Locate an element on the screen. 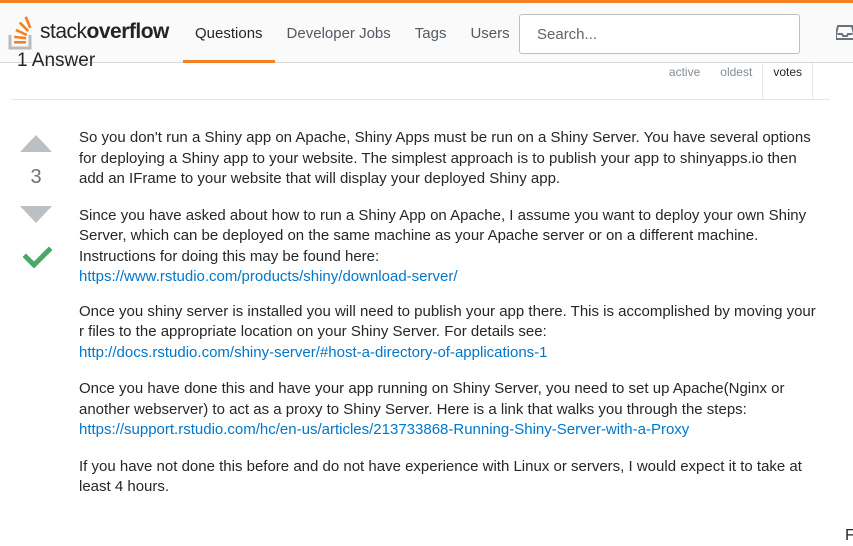  site-logo: stackoverflow is located at coordinates (88, 32).